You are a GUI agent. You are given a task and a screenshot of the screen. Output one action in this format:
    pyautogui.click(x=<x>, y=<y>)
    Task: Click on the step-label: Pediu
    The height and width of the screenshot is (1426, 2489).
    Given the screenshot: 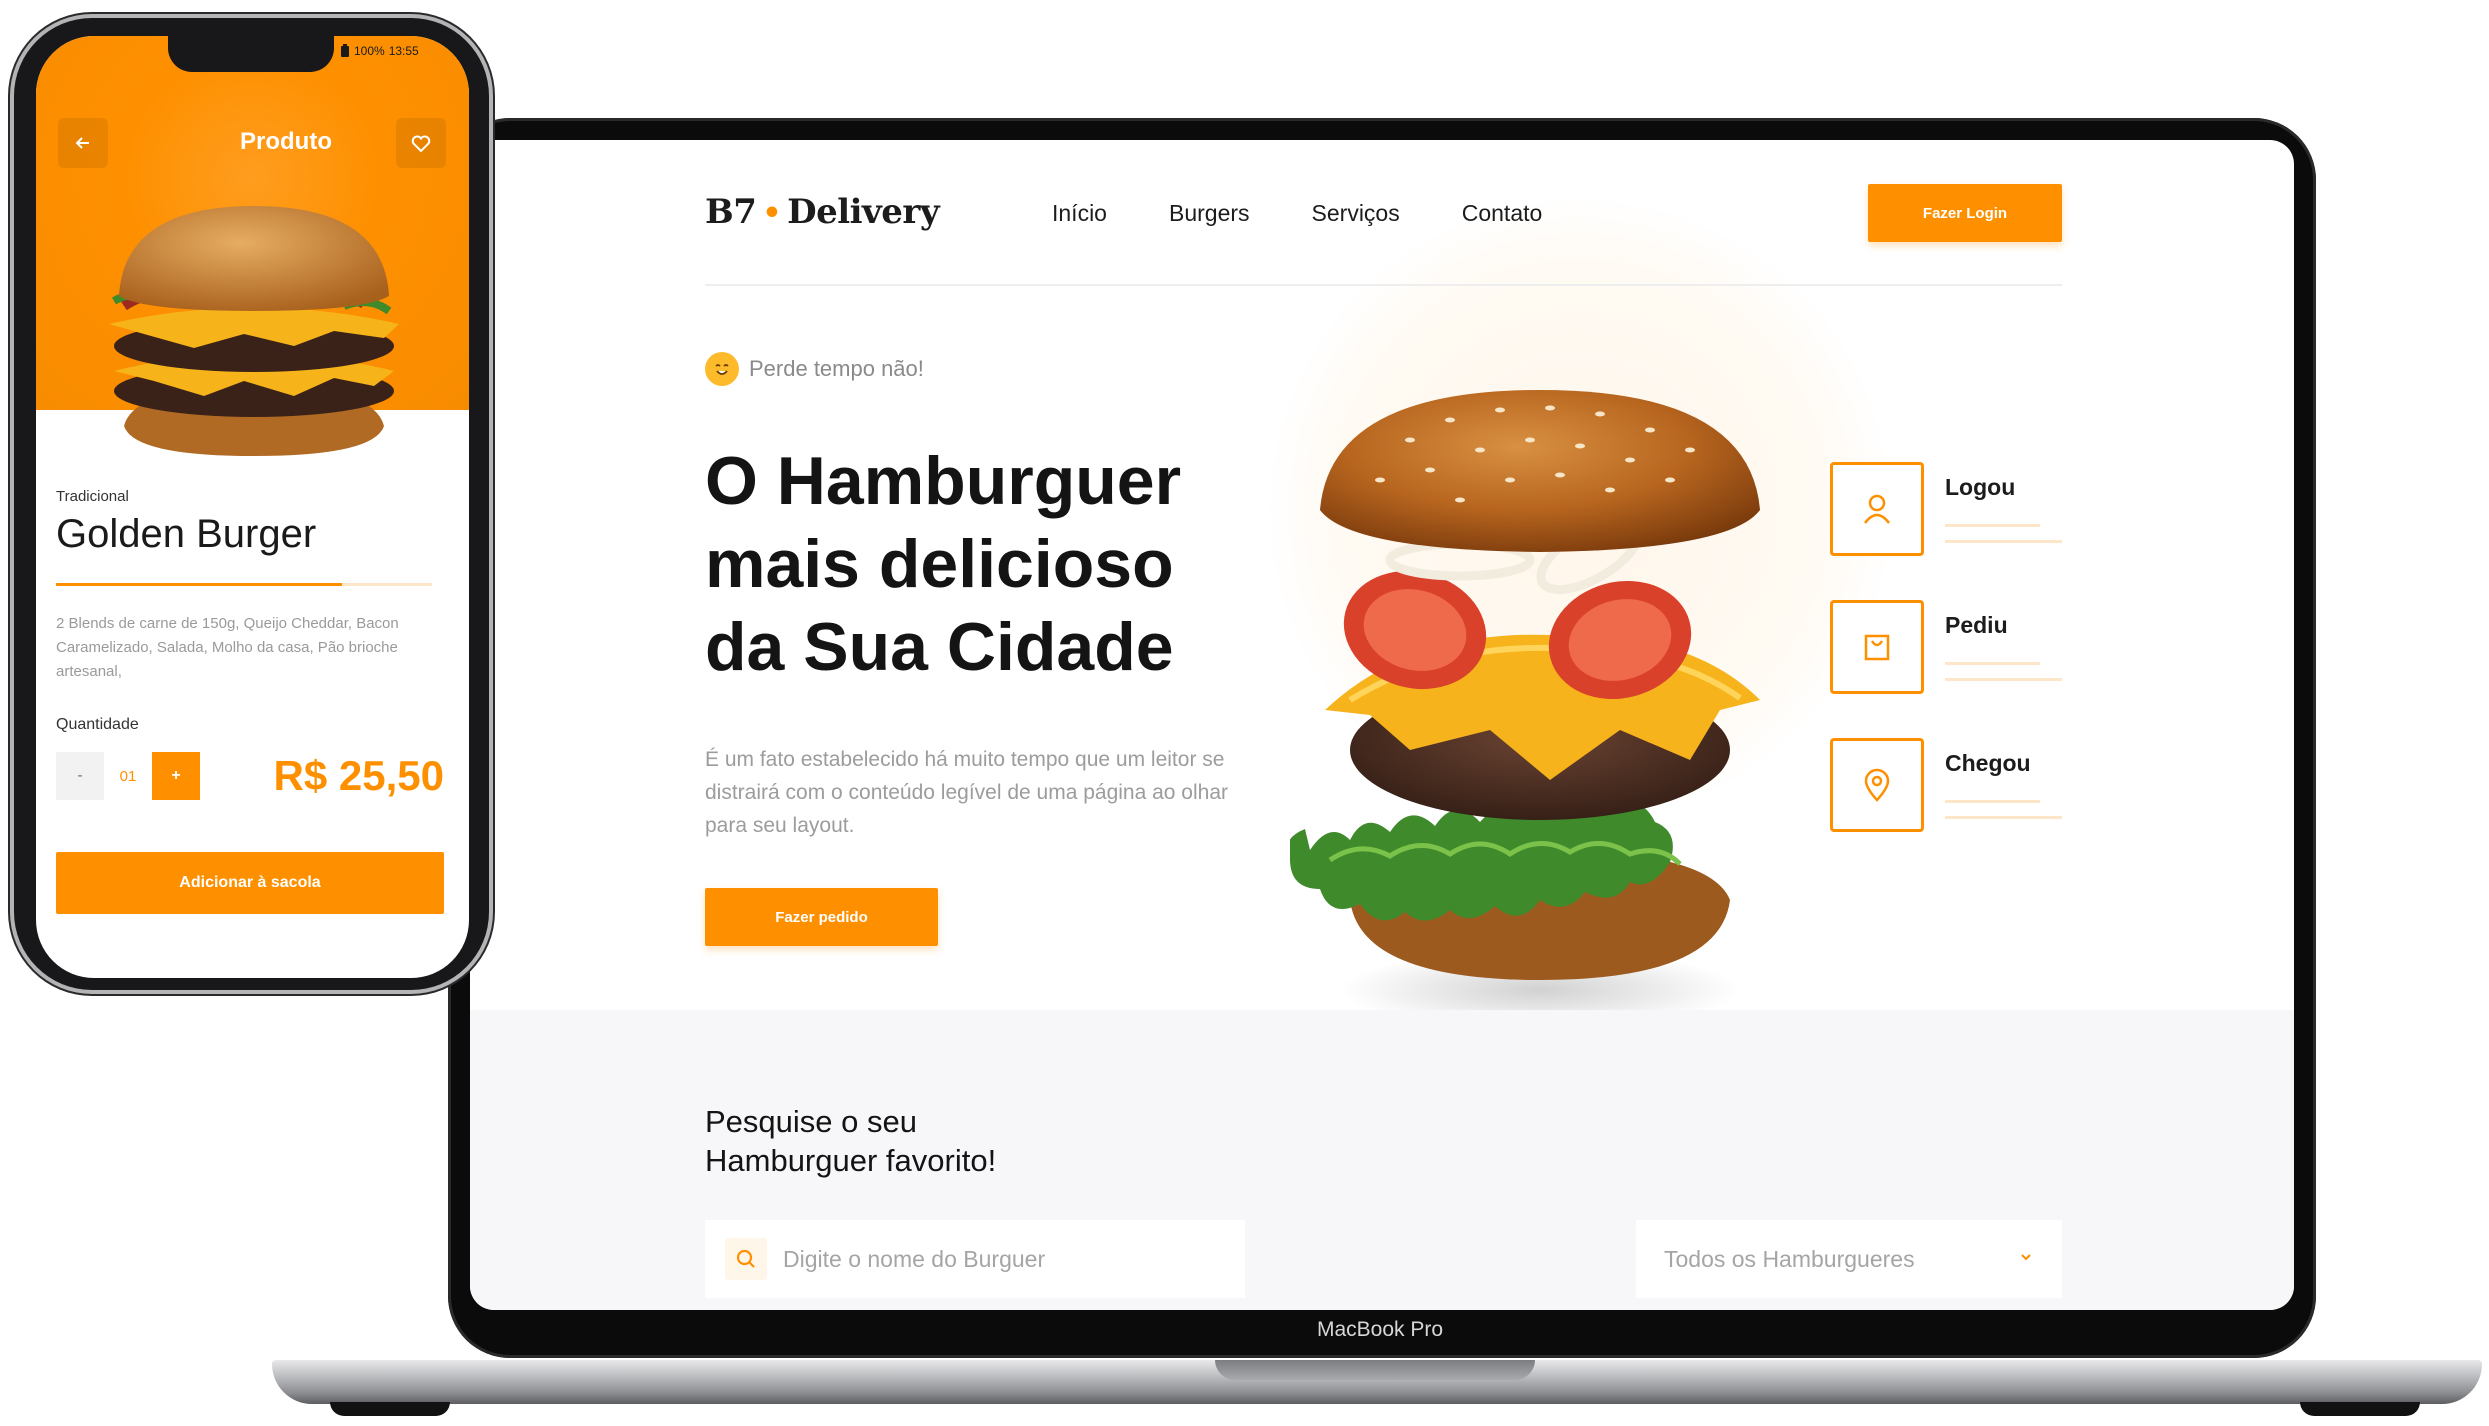 What is the action you would take?
    pyautogui.click(x=1976, y=625)
    